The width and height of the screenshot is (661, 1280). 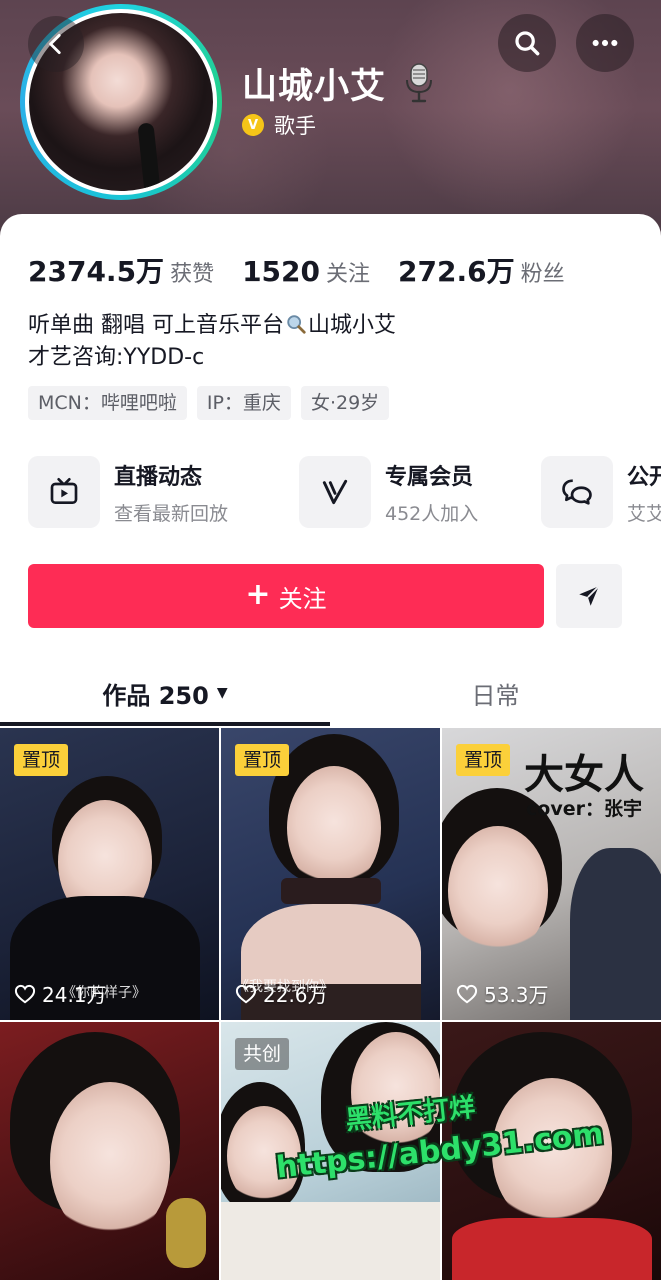 I want to click on service-subtitle: 452人加入, so click(x=432, y=513).